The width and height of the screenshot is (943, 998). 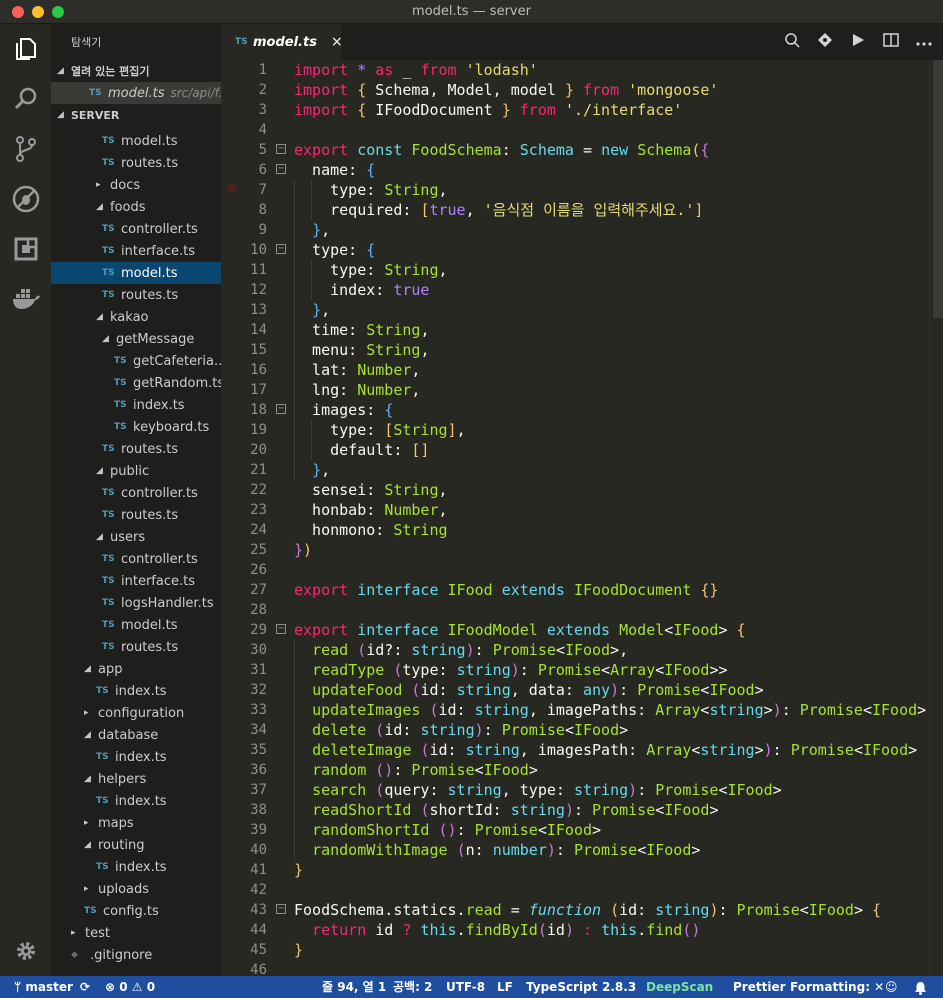 What do you see at coordinates (136, 669) in the screenshot?
I see `tree-folder-item: ◢ app` at bounding box center [136, 669].